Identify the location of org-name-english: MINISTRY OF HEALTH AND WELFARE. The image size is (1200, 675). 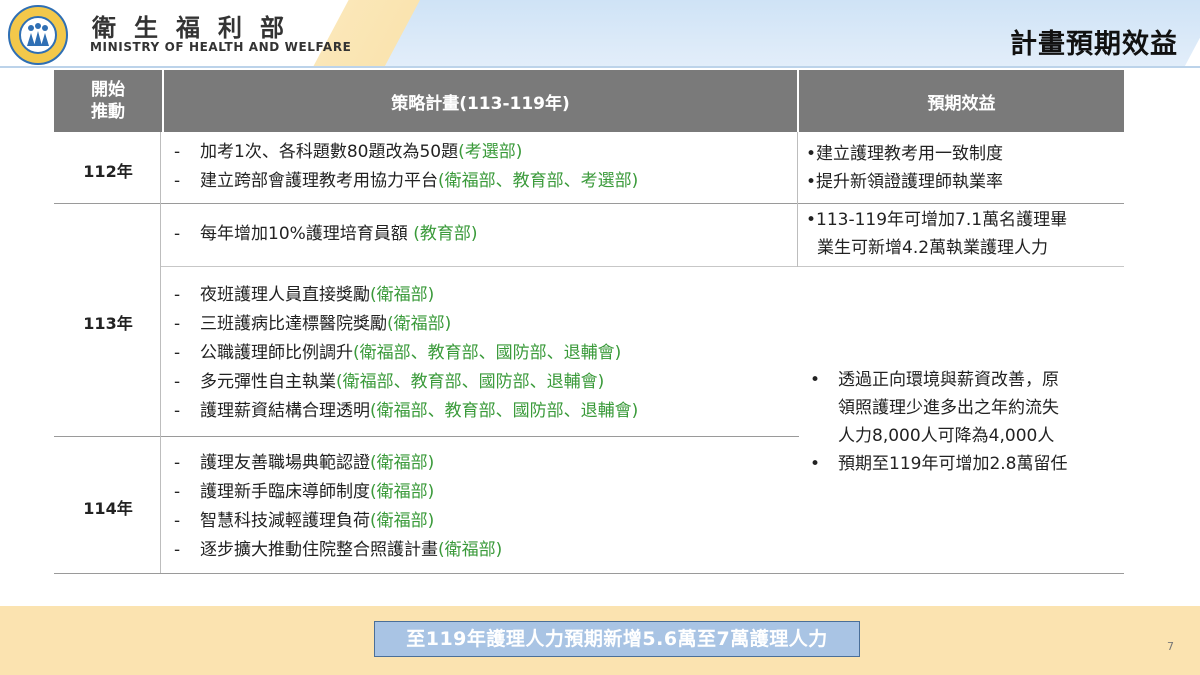
(221, 47).